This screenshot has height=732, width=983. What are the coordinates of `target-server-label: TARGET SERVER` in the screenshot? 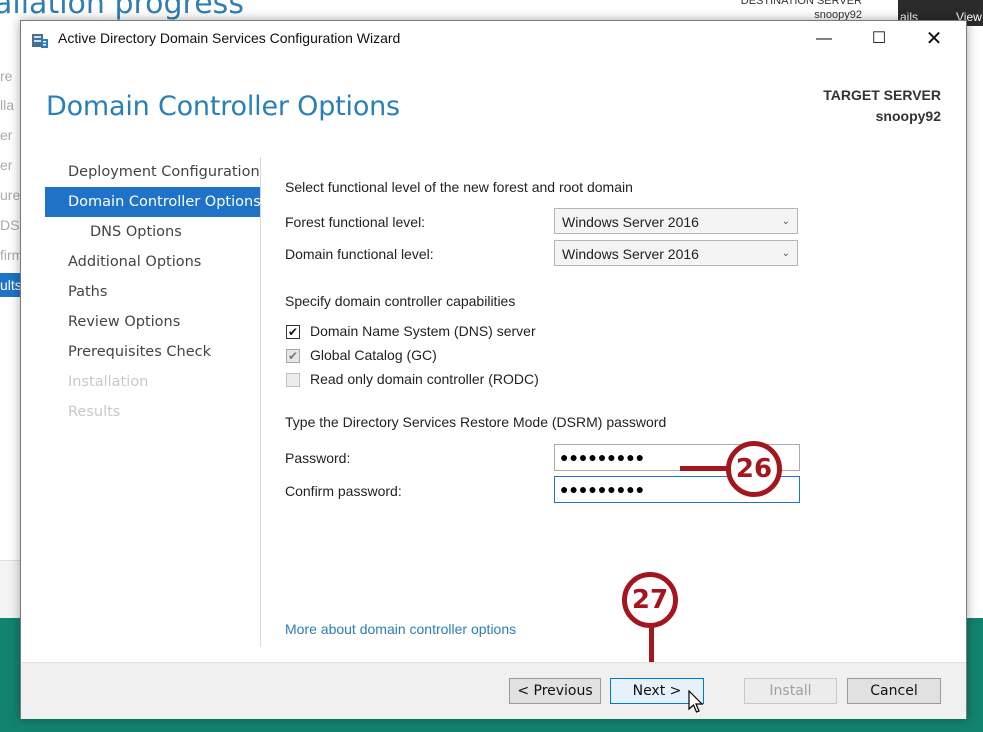 It's located at (882, 95).